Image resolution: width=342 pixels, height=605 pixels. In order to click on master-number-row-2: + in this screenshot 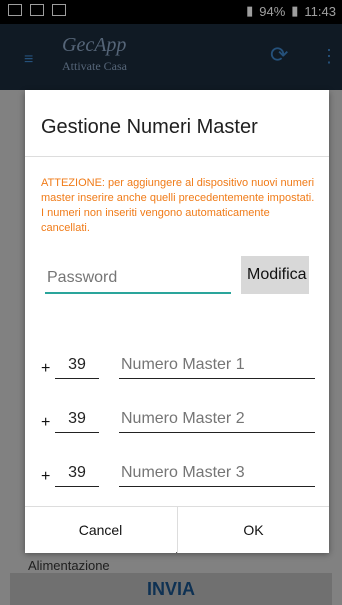, I will do `click(179, 416)`.